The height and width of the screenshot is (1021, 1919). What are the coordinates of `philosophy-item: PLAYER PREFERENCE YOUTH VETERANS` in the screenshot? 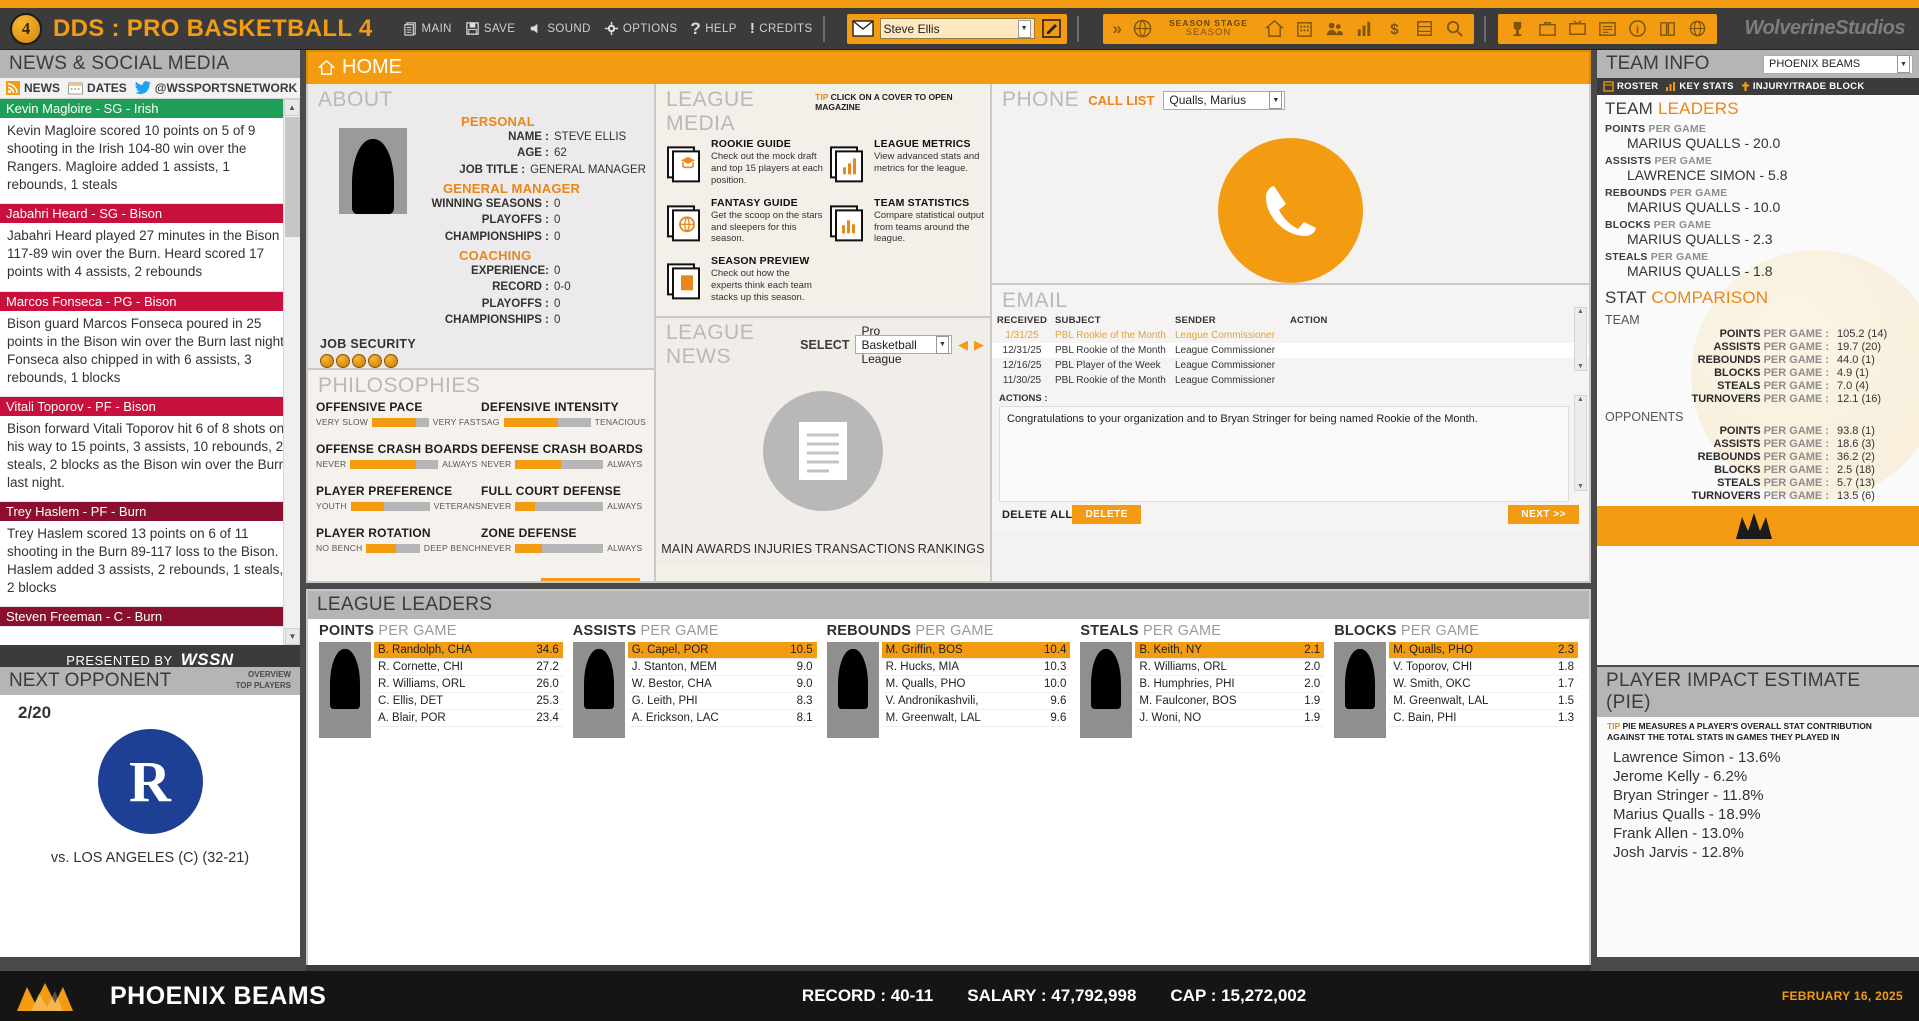 It's located at (398, 497).